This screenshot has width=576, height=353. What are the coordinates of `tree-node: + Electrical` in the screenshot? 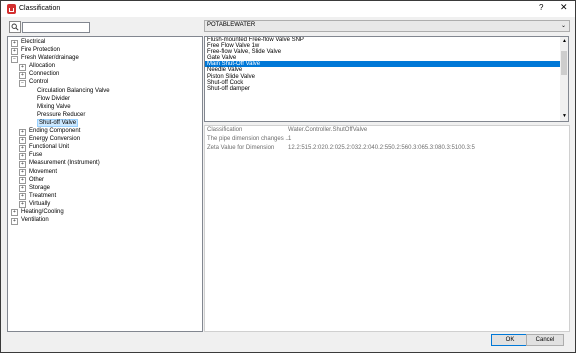 It's located at (105, 42).